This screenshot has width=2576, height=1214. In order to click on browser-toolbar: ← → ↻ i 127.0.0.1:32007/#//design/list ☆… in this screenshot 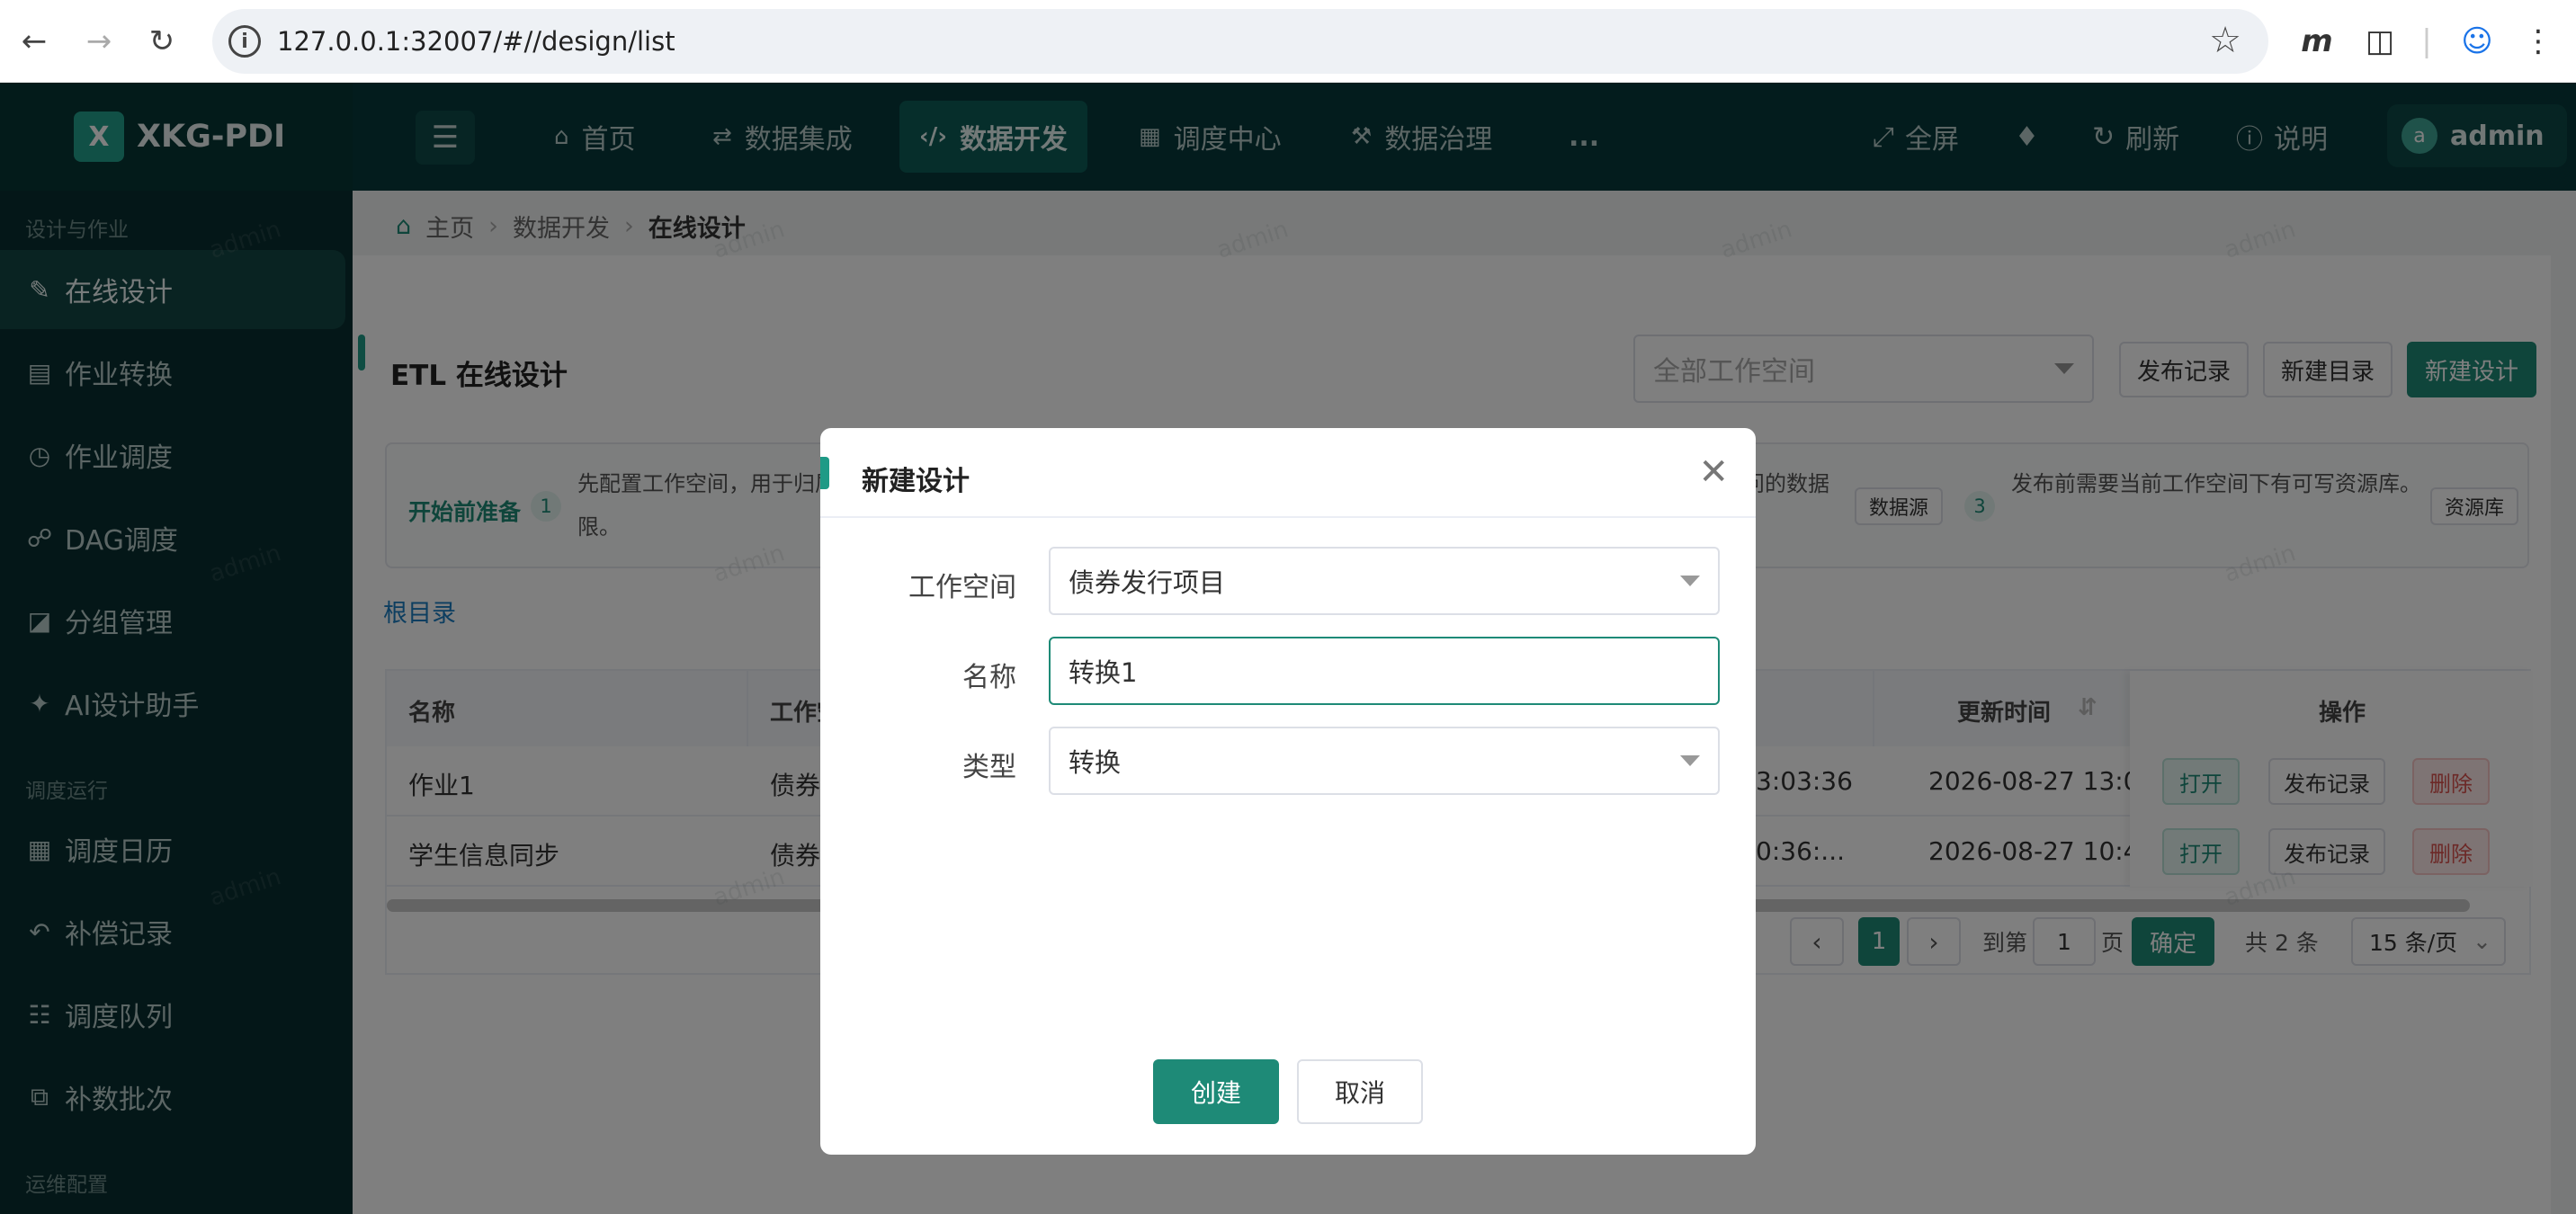, I will do `click(1288, 42)`.